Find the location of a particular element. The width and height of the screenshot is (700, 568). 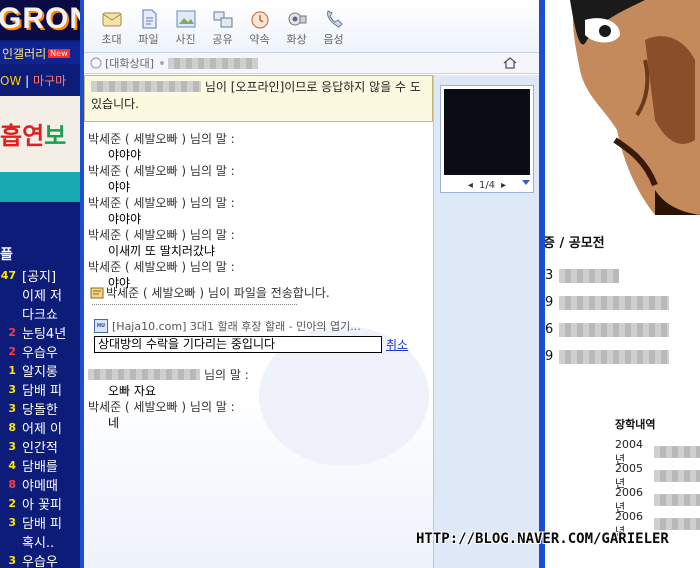

toolbar-button-photo: 사진 is located at coordinates (185, 29).